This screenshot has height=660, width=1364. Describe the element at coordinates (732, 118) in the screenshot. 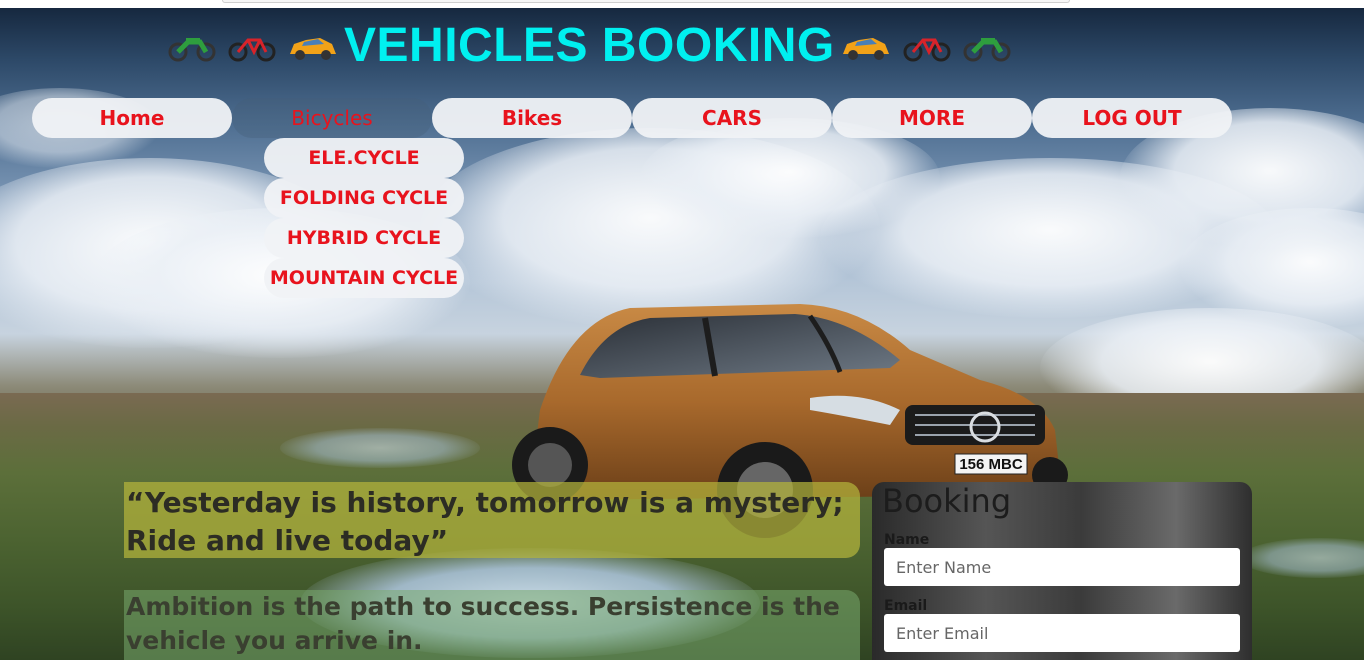

I see `nav-cars: CARS` at that location.